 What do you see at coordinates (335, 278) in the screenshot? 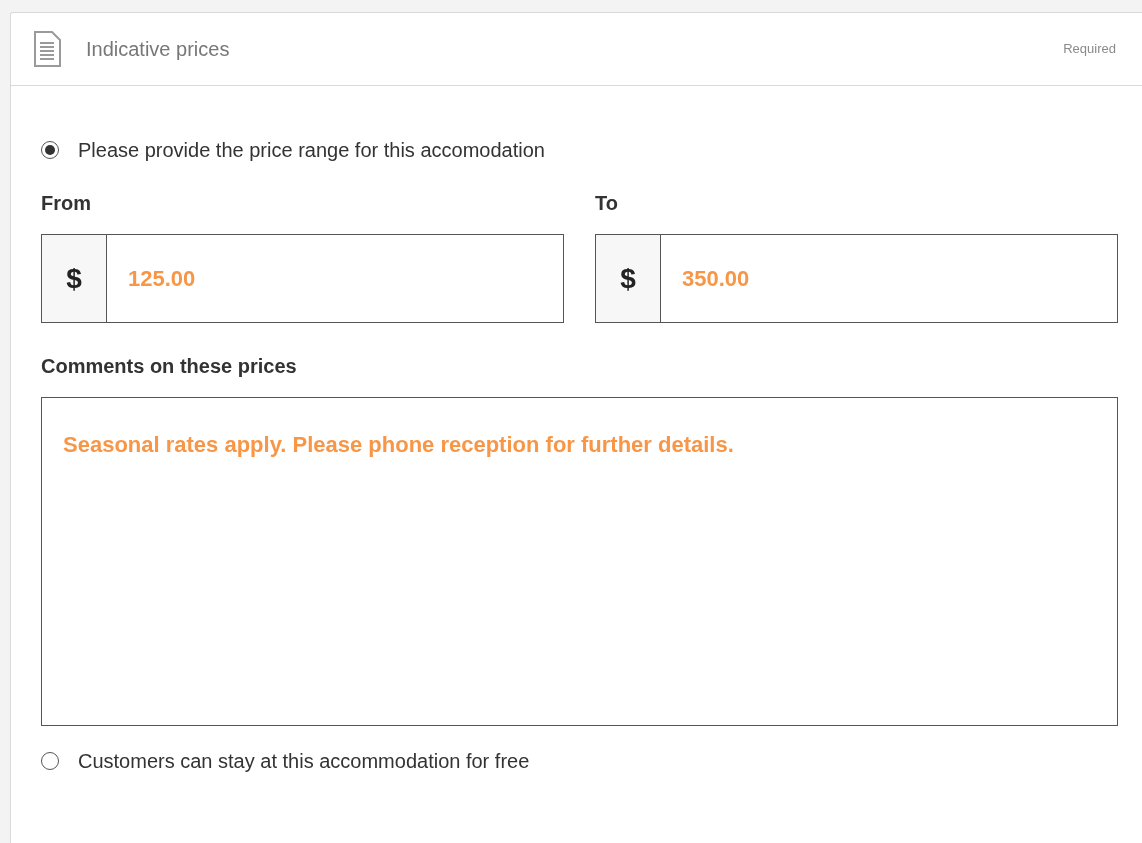
I see `price-field: 125.00` at bounding box center [335, 278].